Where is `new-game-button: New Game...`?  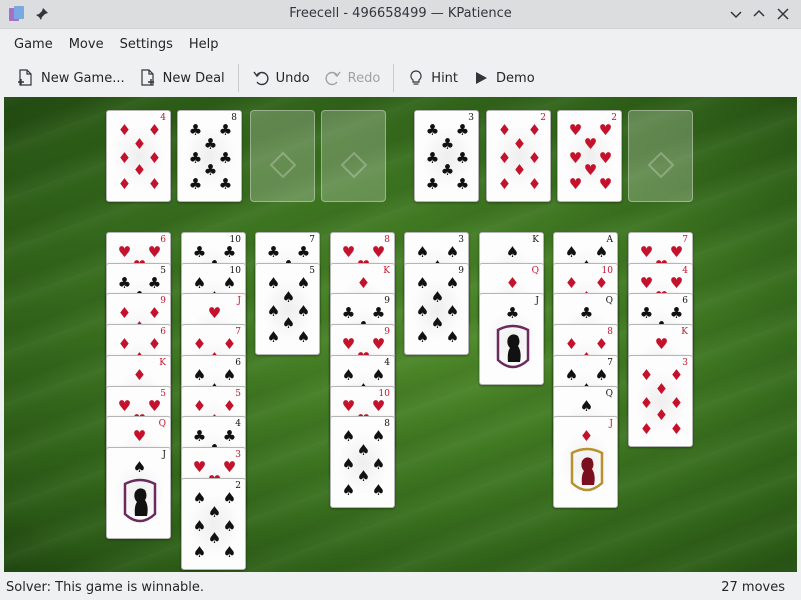
new-game-button: New Game... is located at coordinates (71, 78).